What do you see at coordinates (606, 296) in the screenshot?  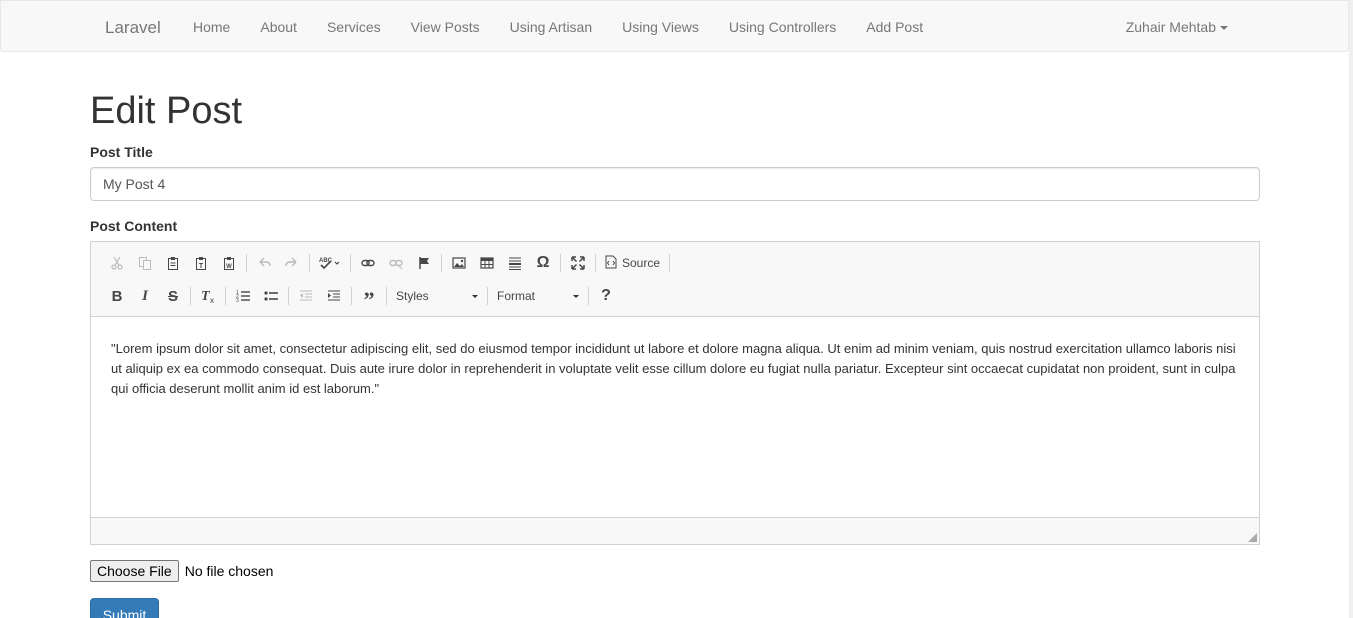 I see `help-icon: ?` at bounding box center [606, 296].